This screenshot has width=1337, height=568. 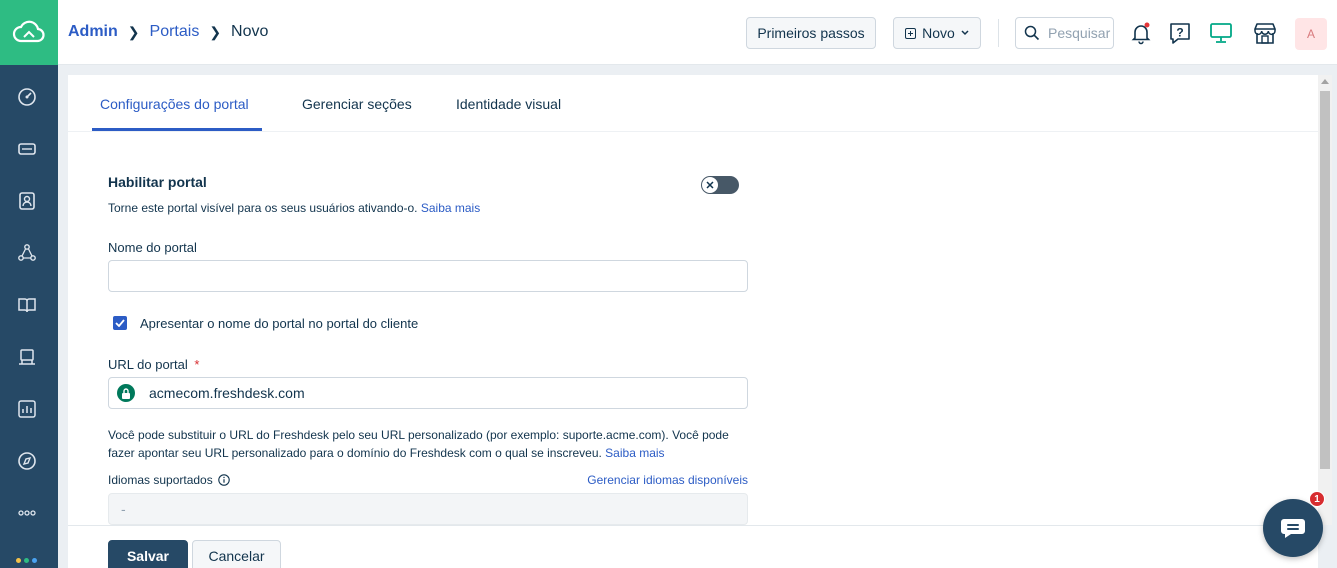 I want to click on tab-identidade-visual: Identidade visual, so click(x=508, y=104).